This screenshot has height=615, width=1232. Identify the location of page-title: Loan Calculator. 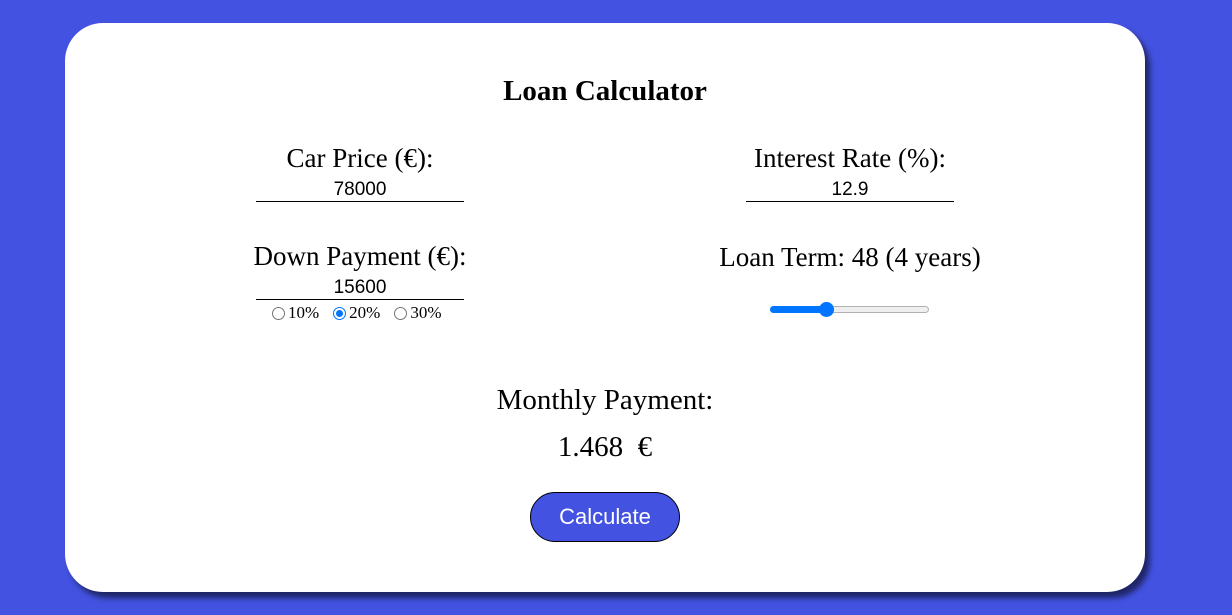
(605, 91).